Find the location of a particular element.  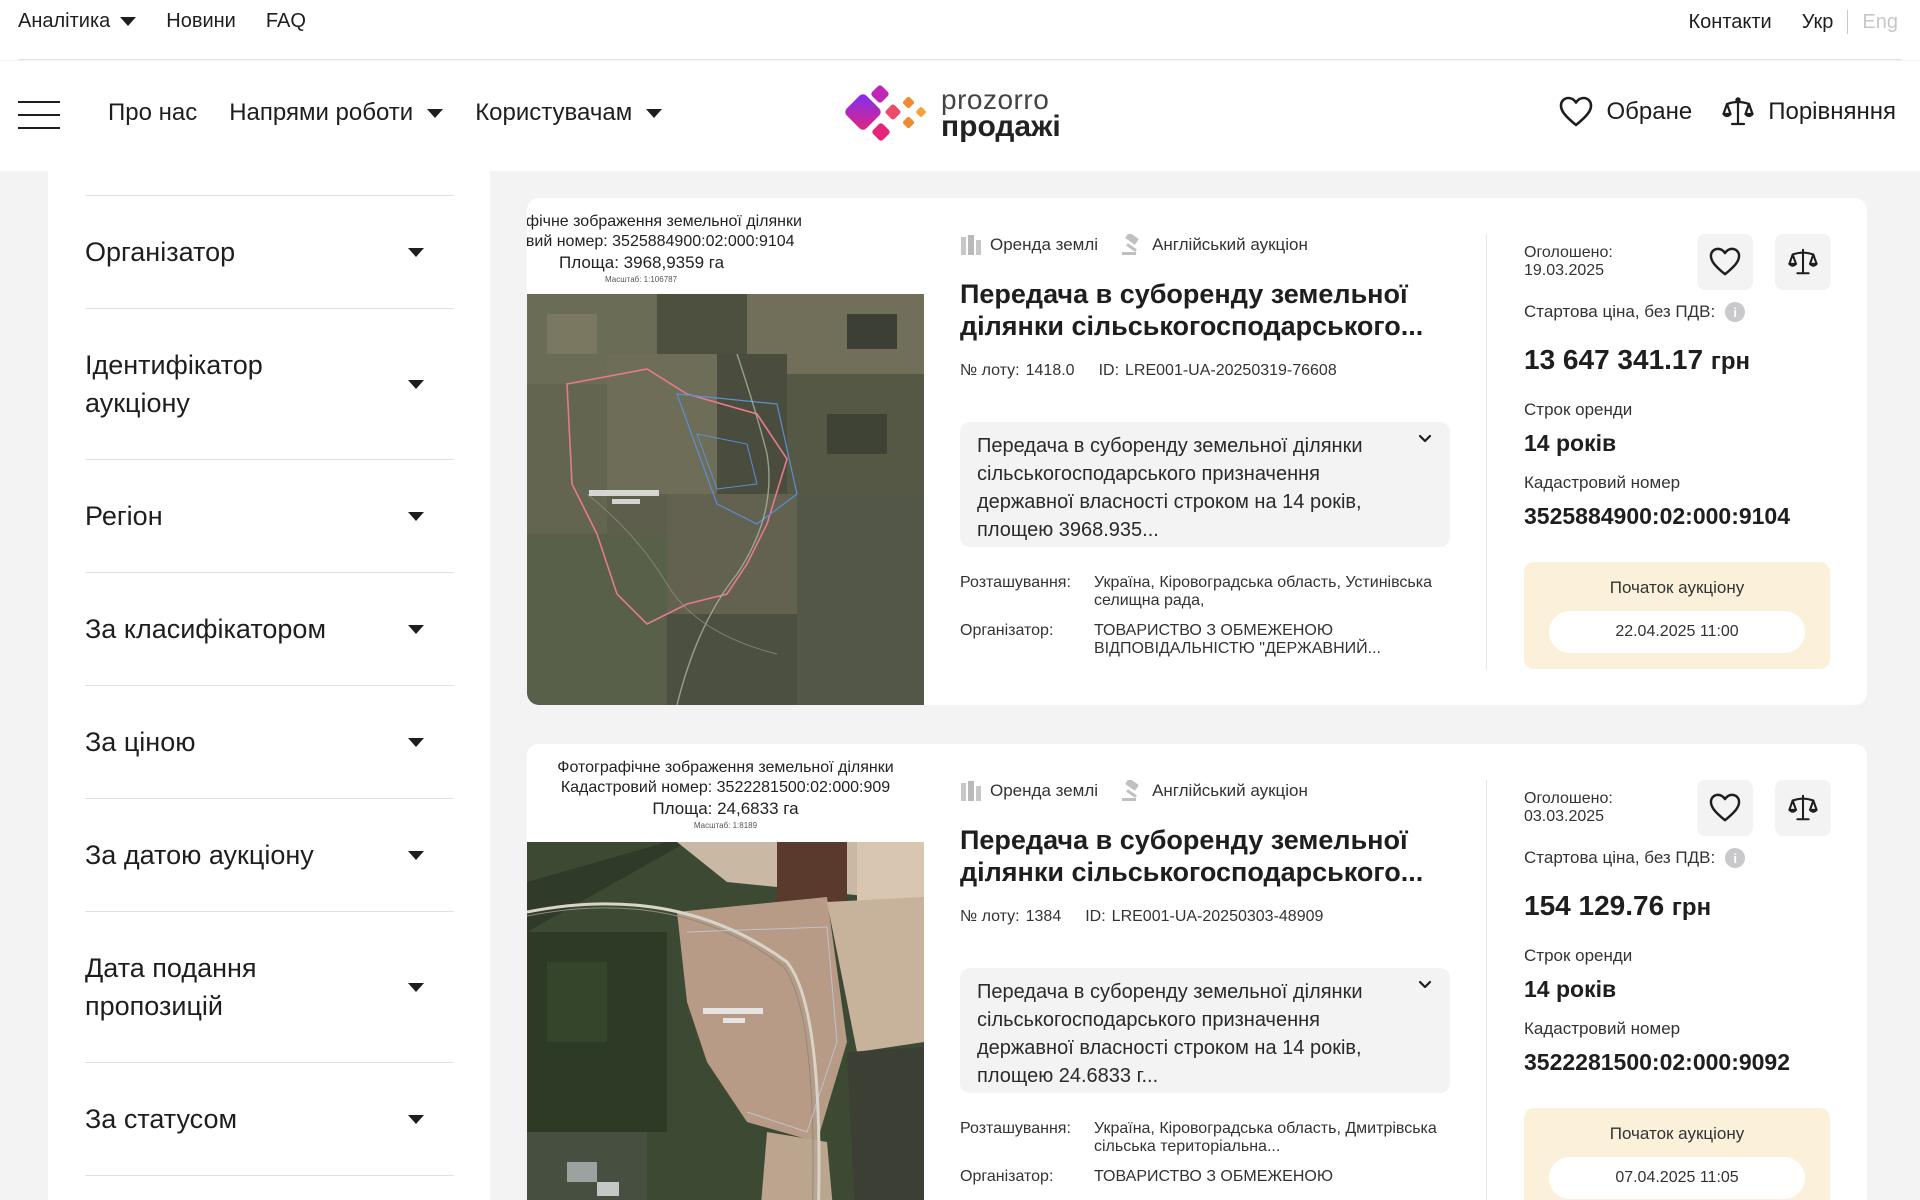

about-link: Про нас is located at coordinates (152, 113).